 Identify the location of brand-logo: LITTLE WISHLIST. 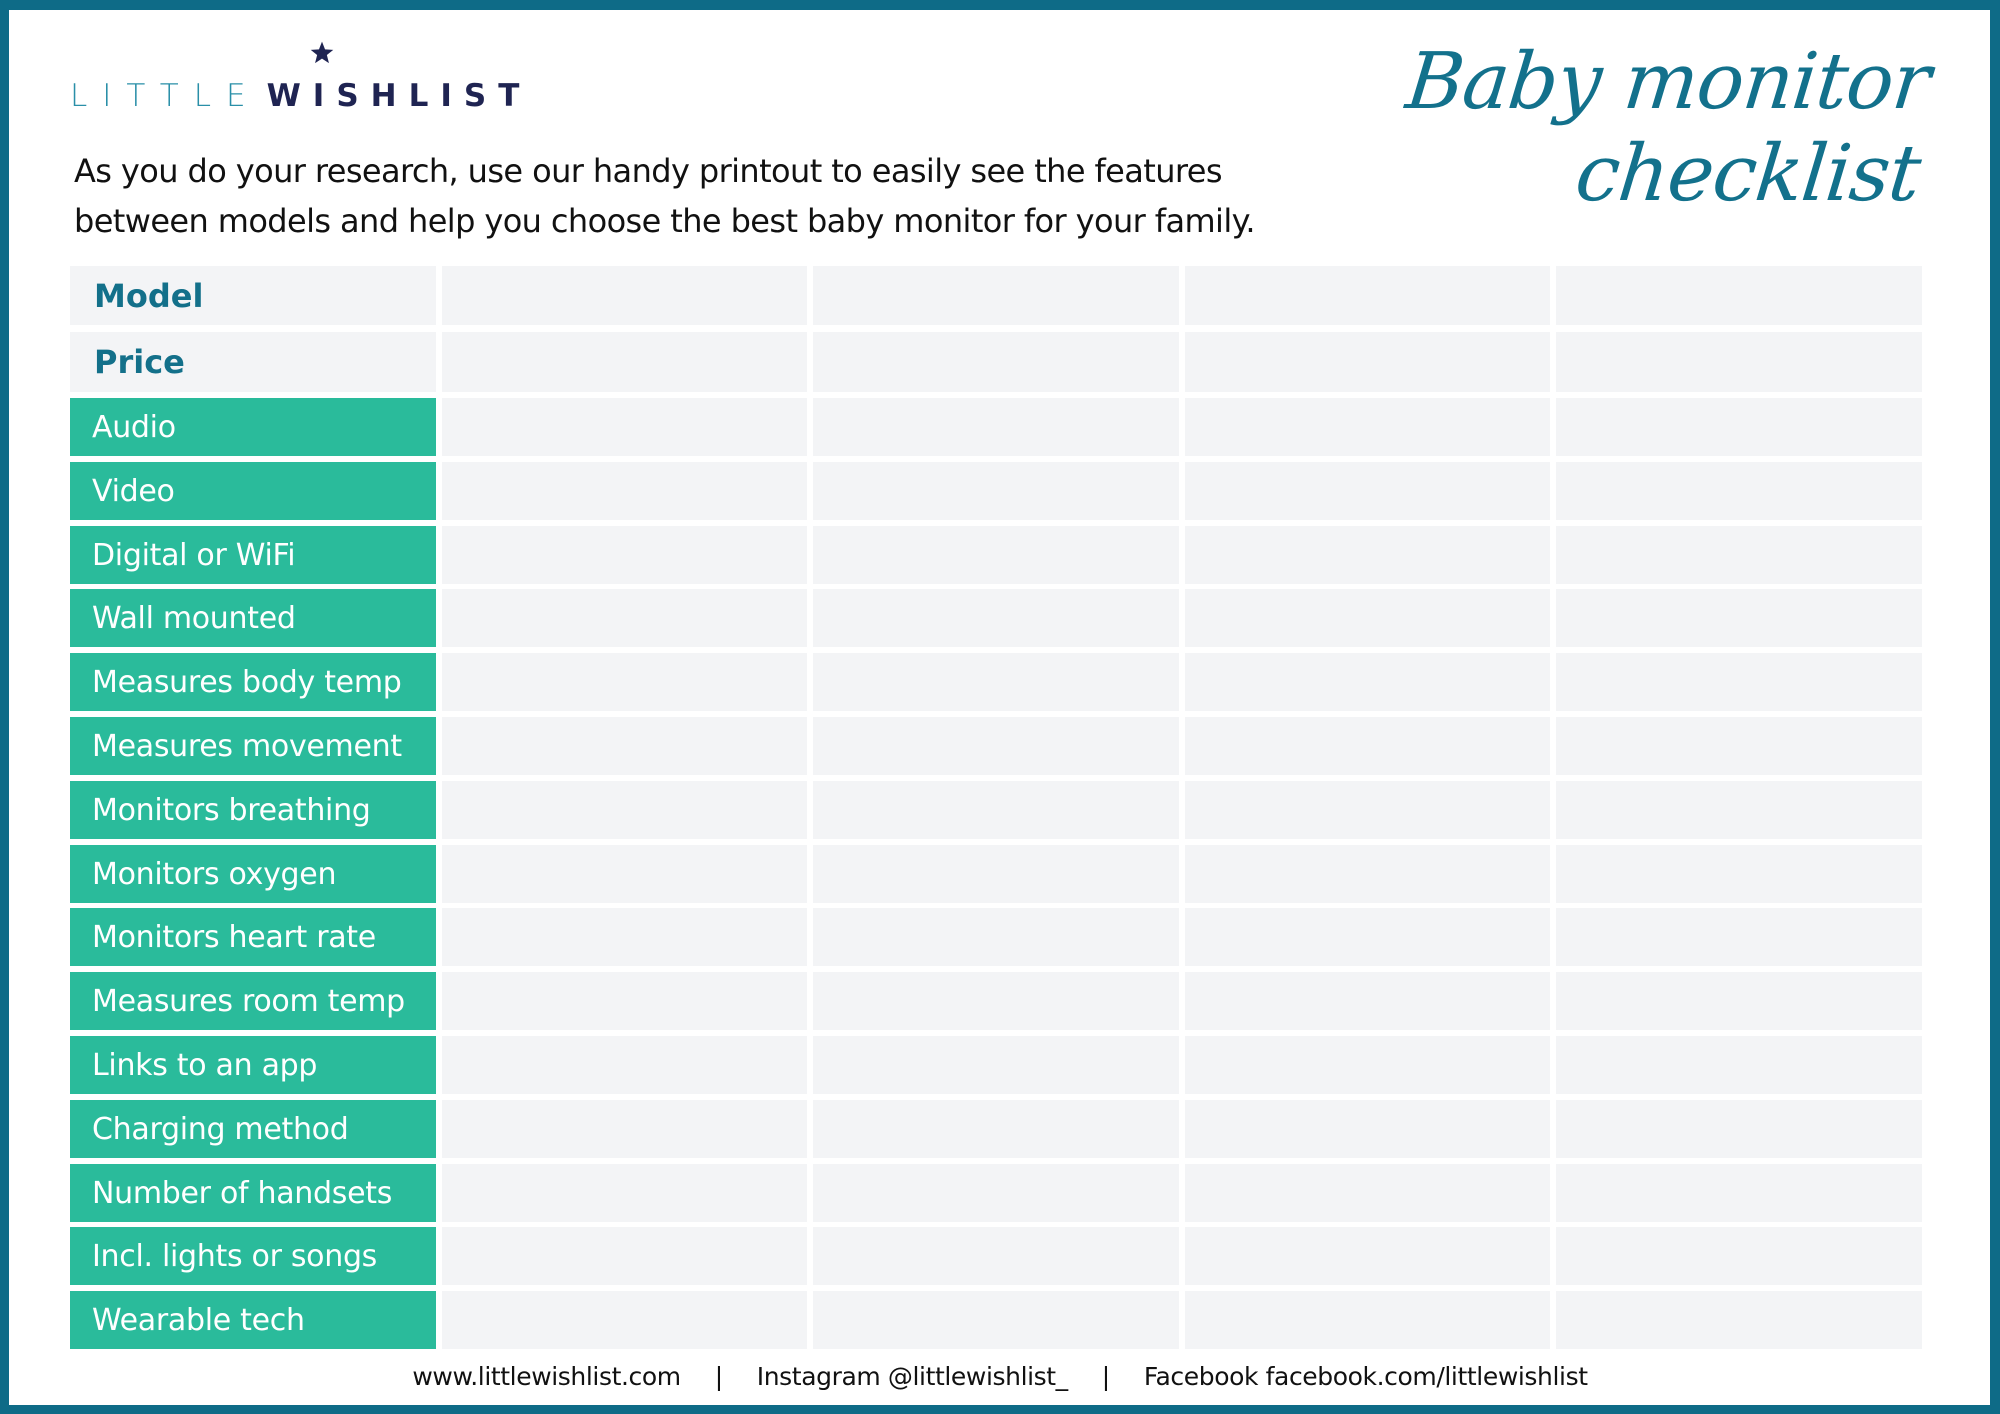
(300, 96).